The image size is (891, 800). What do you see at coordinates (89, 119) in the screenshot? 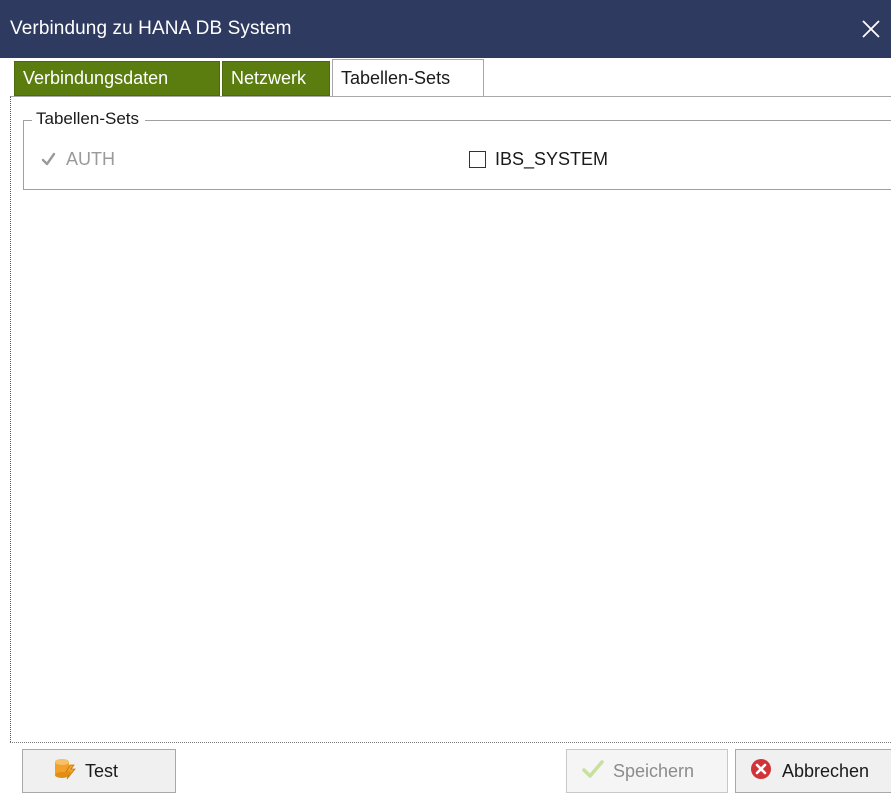
I see `group-title: Tabellen-Sets` at bounding box center [89, 119].